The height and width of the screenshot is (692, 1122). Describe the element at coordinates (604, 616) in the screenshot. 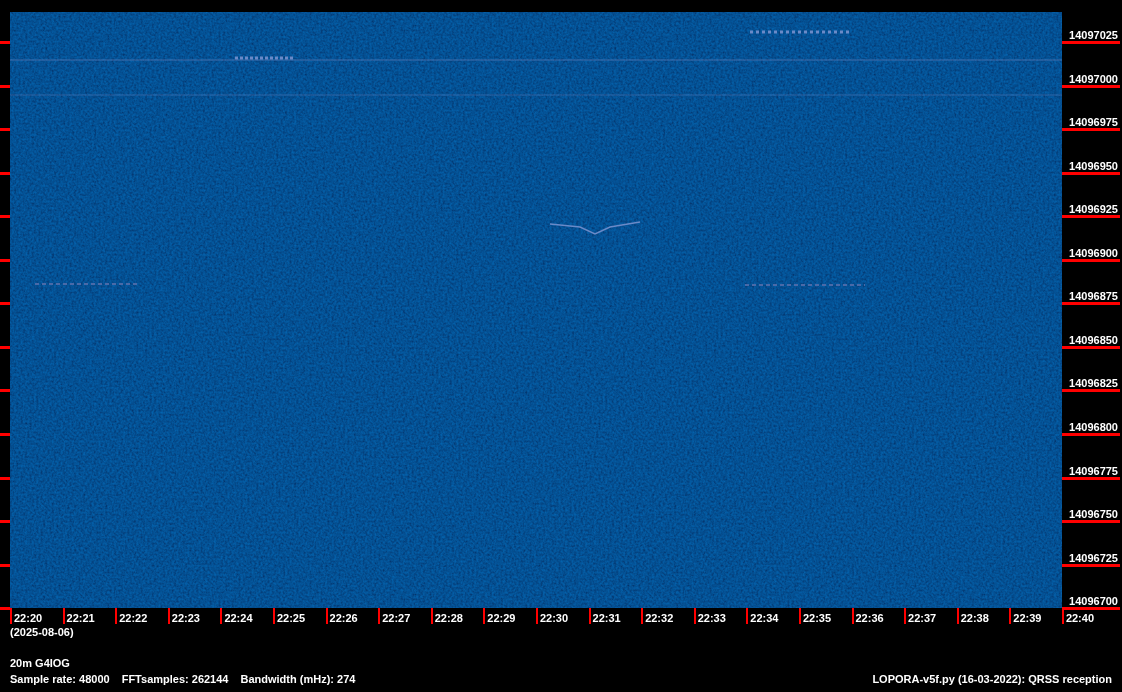

I see `time-label: 22:31` at that location.